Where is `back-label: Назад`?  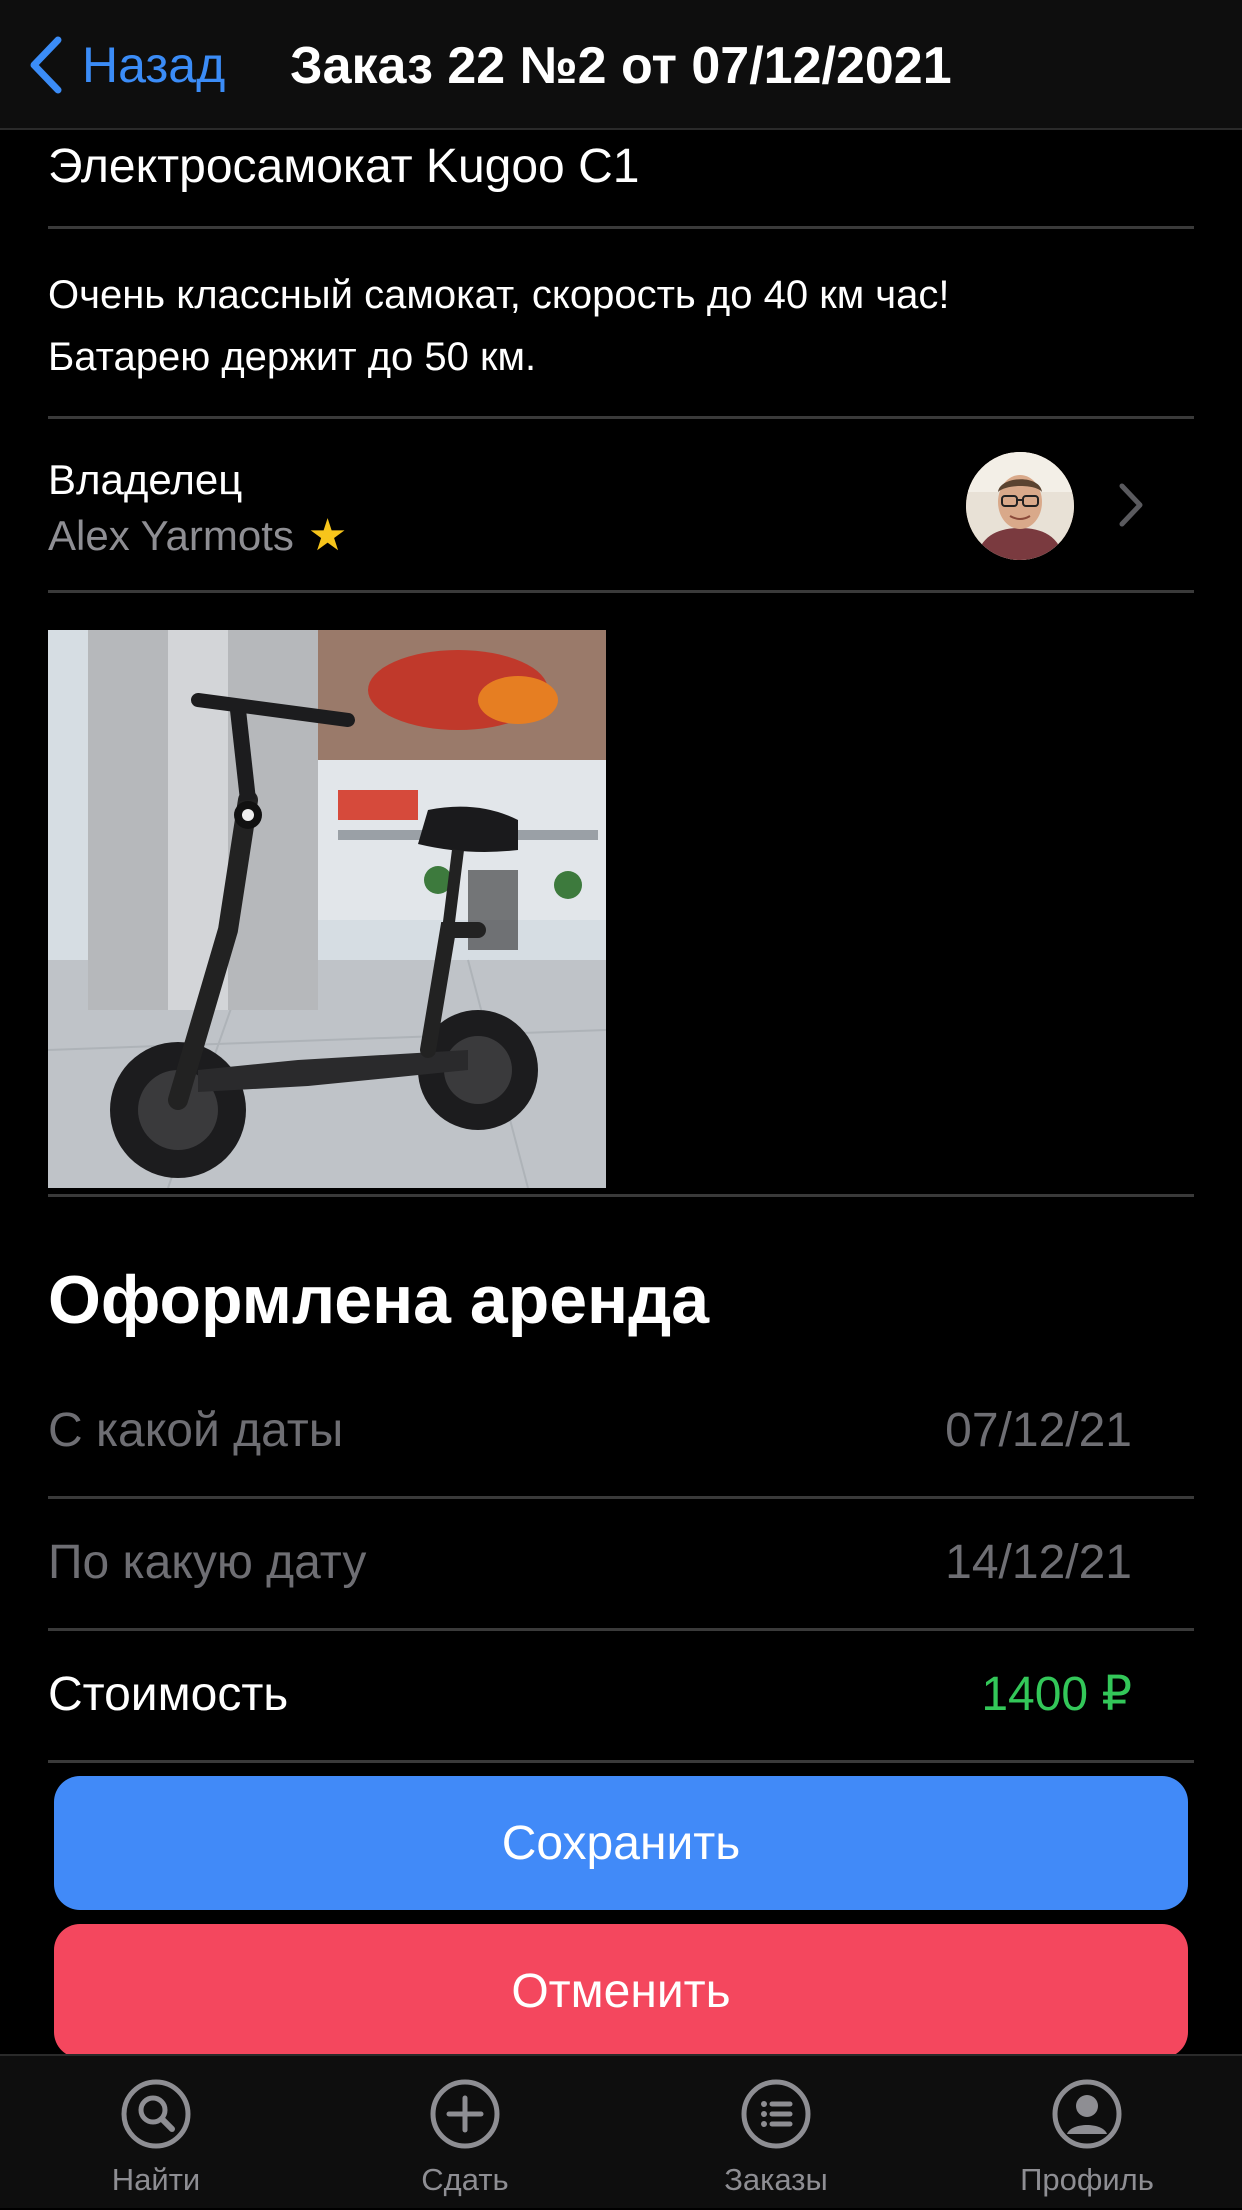
back-label: Назад is located at coordinates (154, 65).